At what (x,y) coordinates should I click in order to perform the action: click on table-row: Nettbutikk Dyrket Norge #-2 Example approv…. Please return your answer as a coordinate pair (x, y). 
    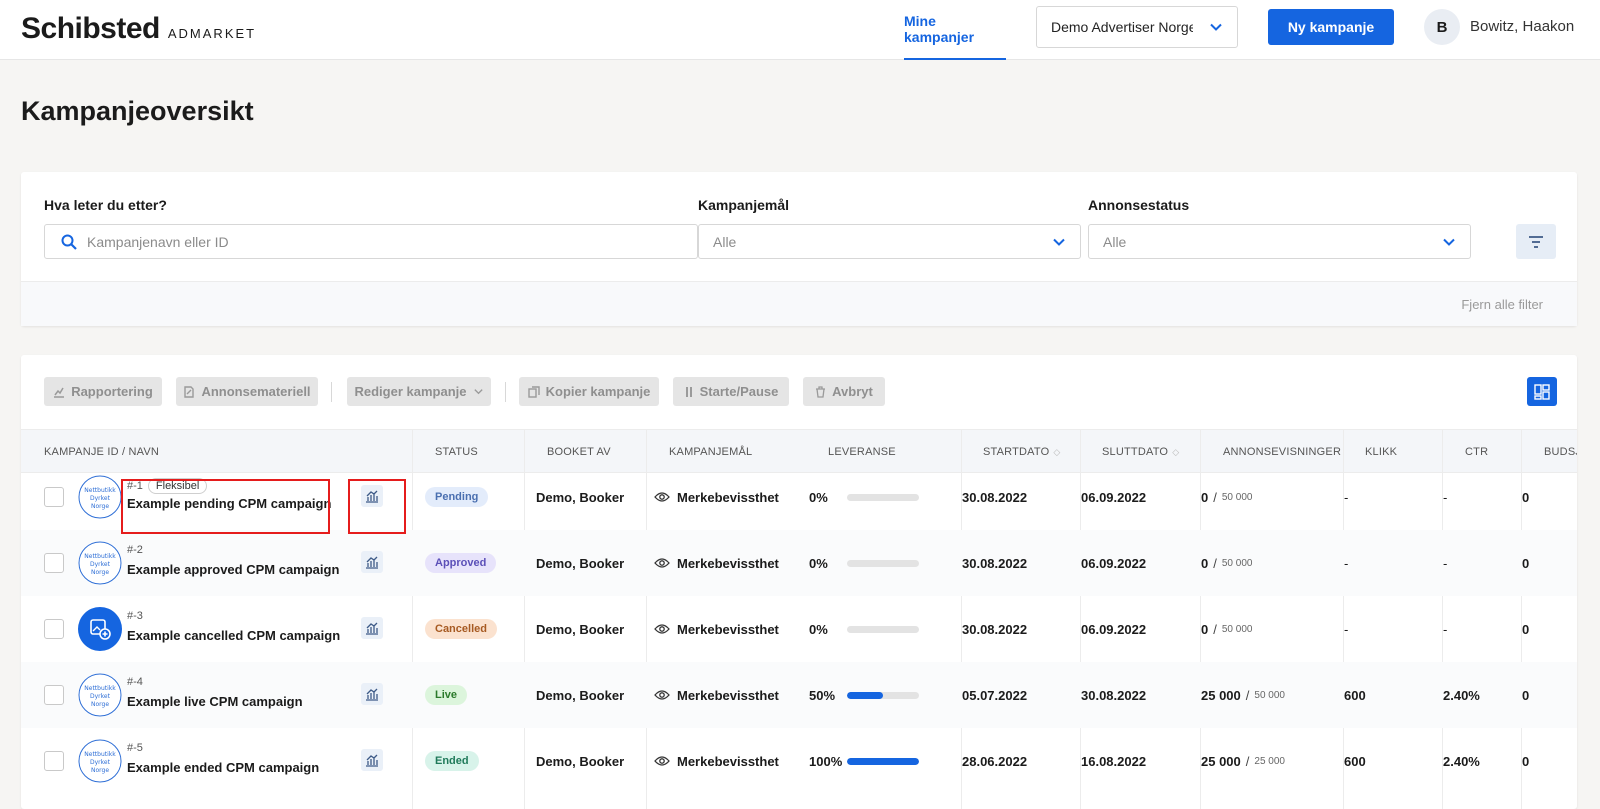
    Looking at the image, I should click on (799, 563).